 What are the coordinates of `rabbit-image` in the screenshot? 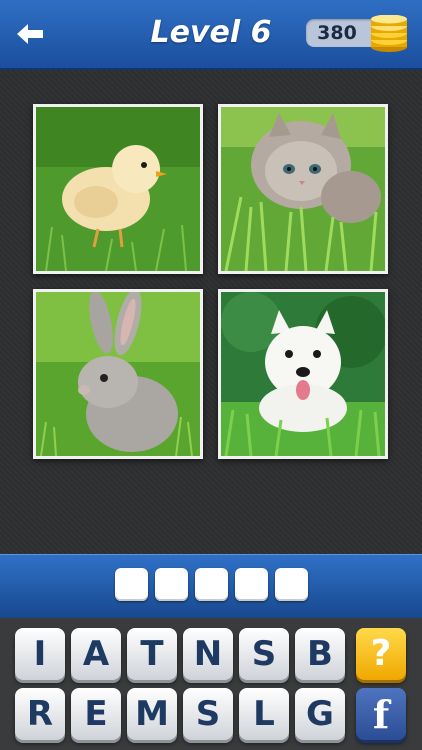 It's located at (118, 374).